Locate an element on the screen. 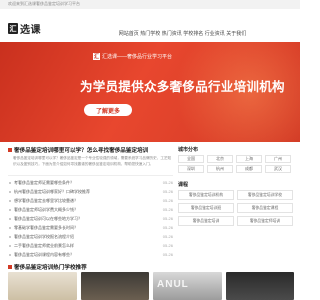 This screenshot has height=300, width=320. category-tag: 奢侈品鉴定培训 is located at coordinates (206, 221).